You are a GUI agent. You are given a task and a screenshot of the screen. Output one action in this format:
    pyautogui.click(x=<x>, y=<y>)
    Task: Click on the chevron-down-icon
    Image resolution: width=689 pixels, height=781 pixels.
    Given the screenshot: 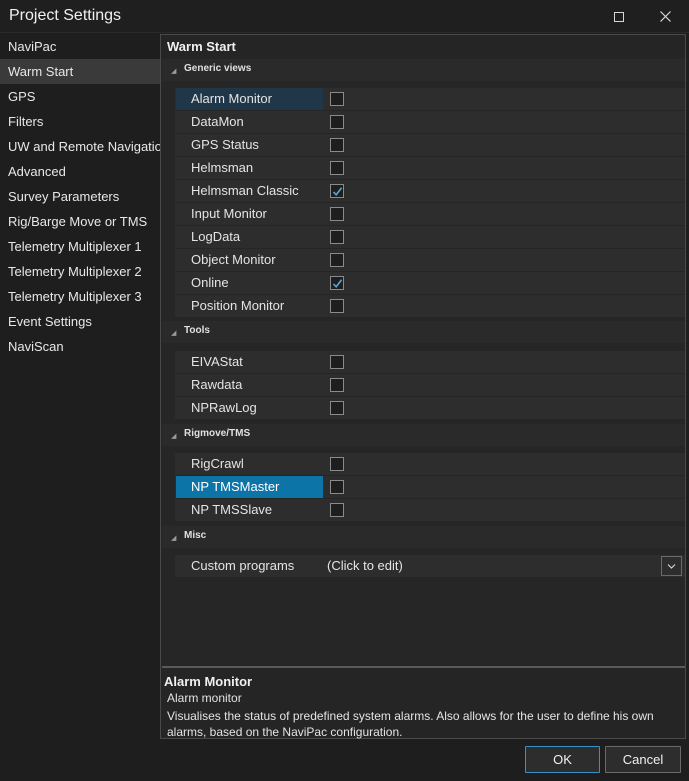 What is the action you would take?
    pyautogui.click(x=671, y=566)
    